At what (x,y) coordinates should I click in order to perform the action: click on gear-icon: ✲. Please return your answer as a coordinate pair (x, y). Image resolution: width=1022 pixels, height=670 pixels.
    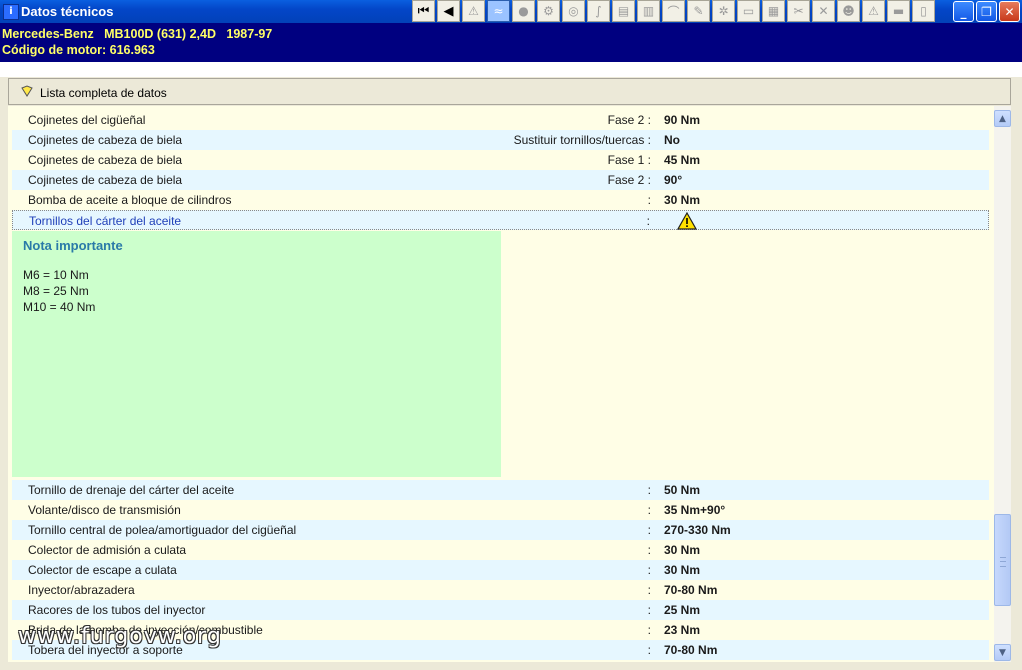
    Looking at the image, I should click on (723, 11).